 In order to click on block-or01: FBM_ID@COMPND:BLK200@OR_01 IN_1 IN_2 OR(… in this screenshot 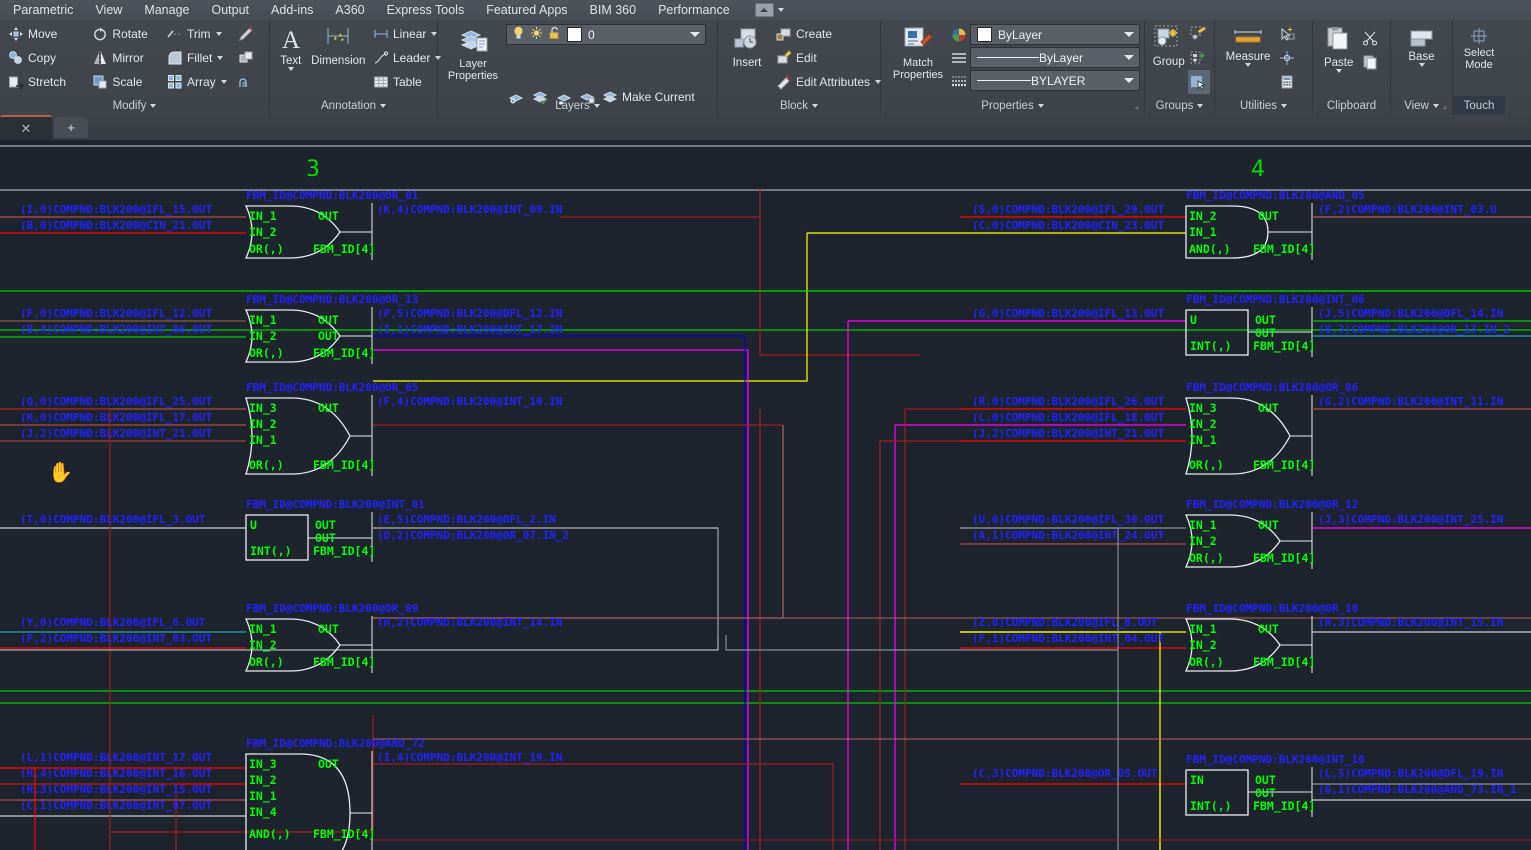, I will do `click(291, 224)`.